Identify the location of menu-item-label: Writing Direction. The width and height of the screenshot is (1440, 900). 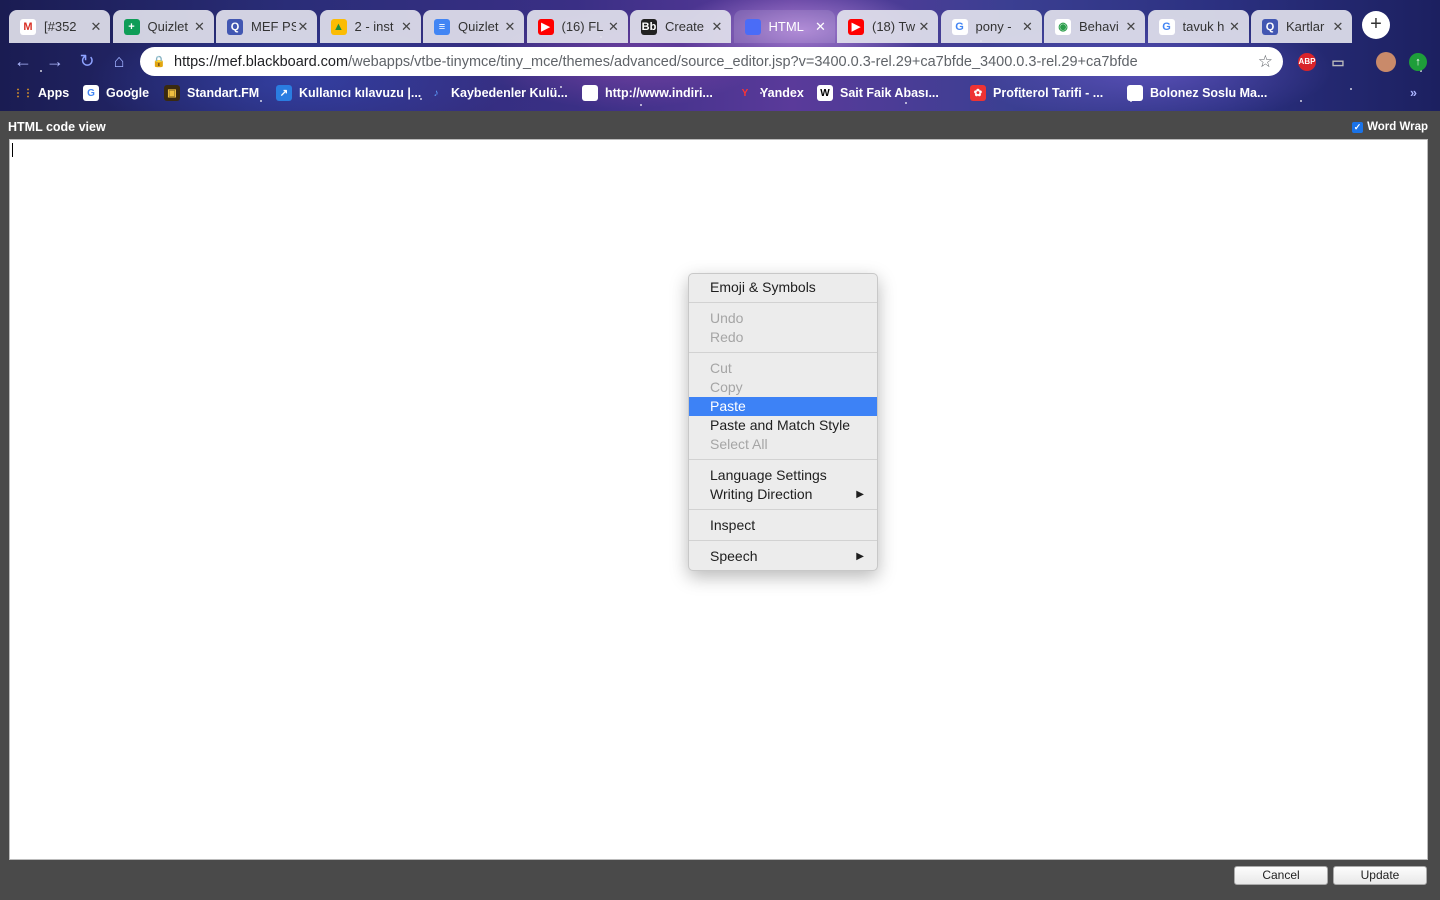
(761, 494).